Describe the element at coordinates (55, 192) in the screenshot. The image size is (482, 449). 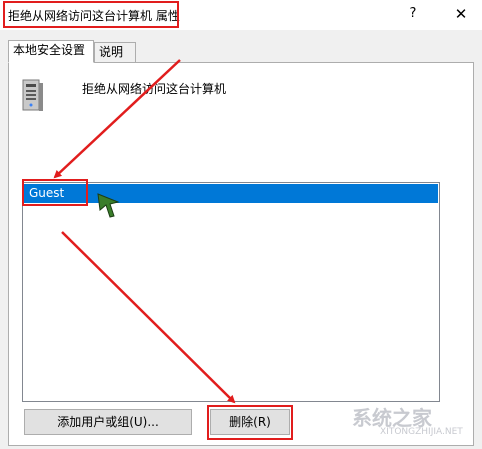
I see `guest-highlight-box` at that location.